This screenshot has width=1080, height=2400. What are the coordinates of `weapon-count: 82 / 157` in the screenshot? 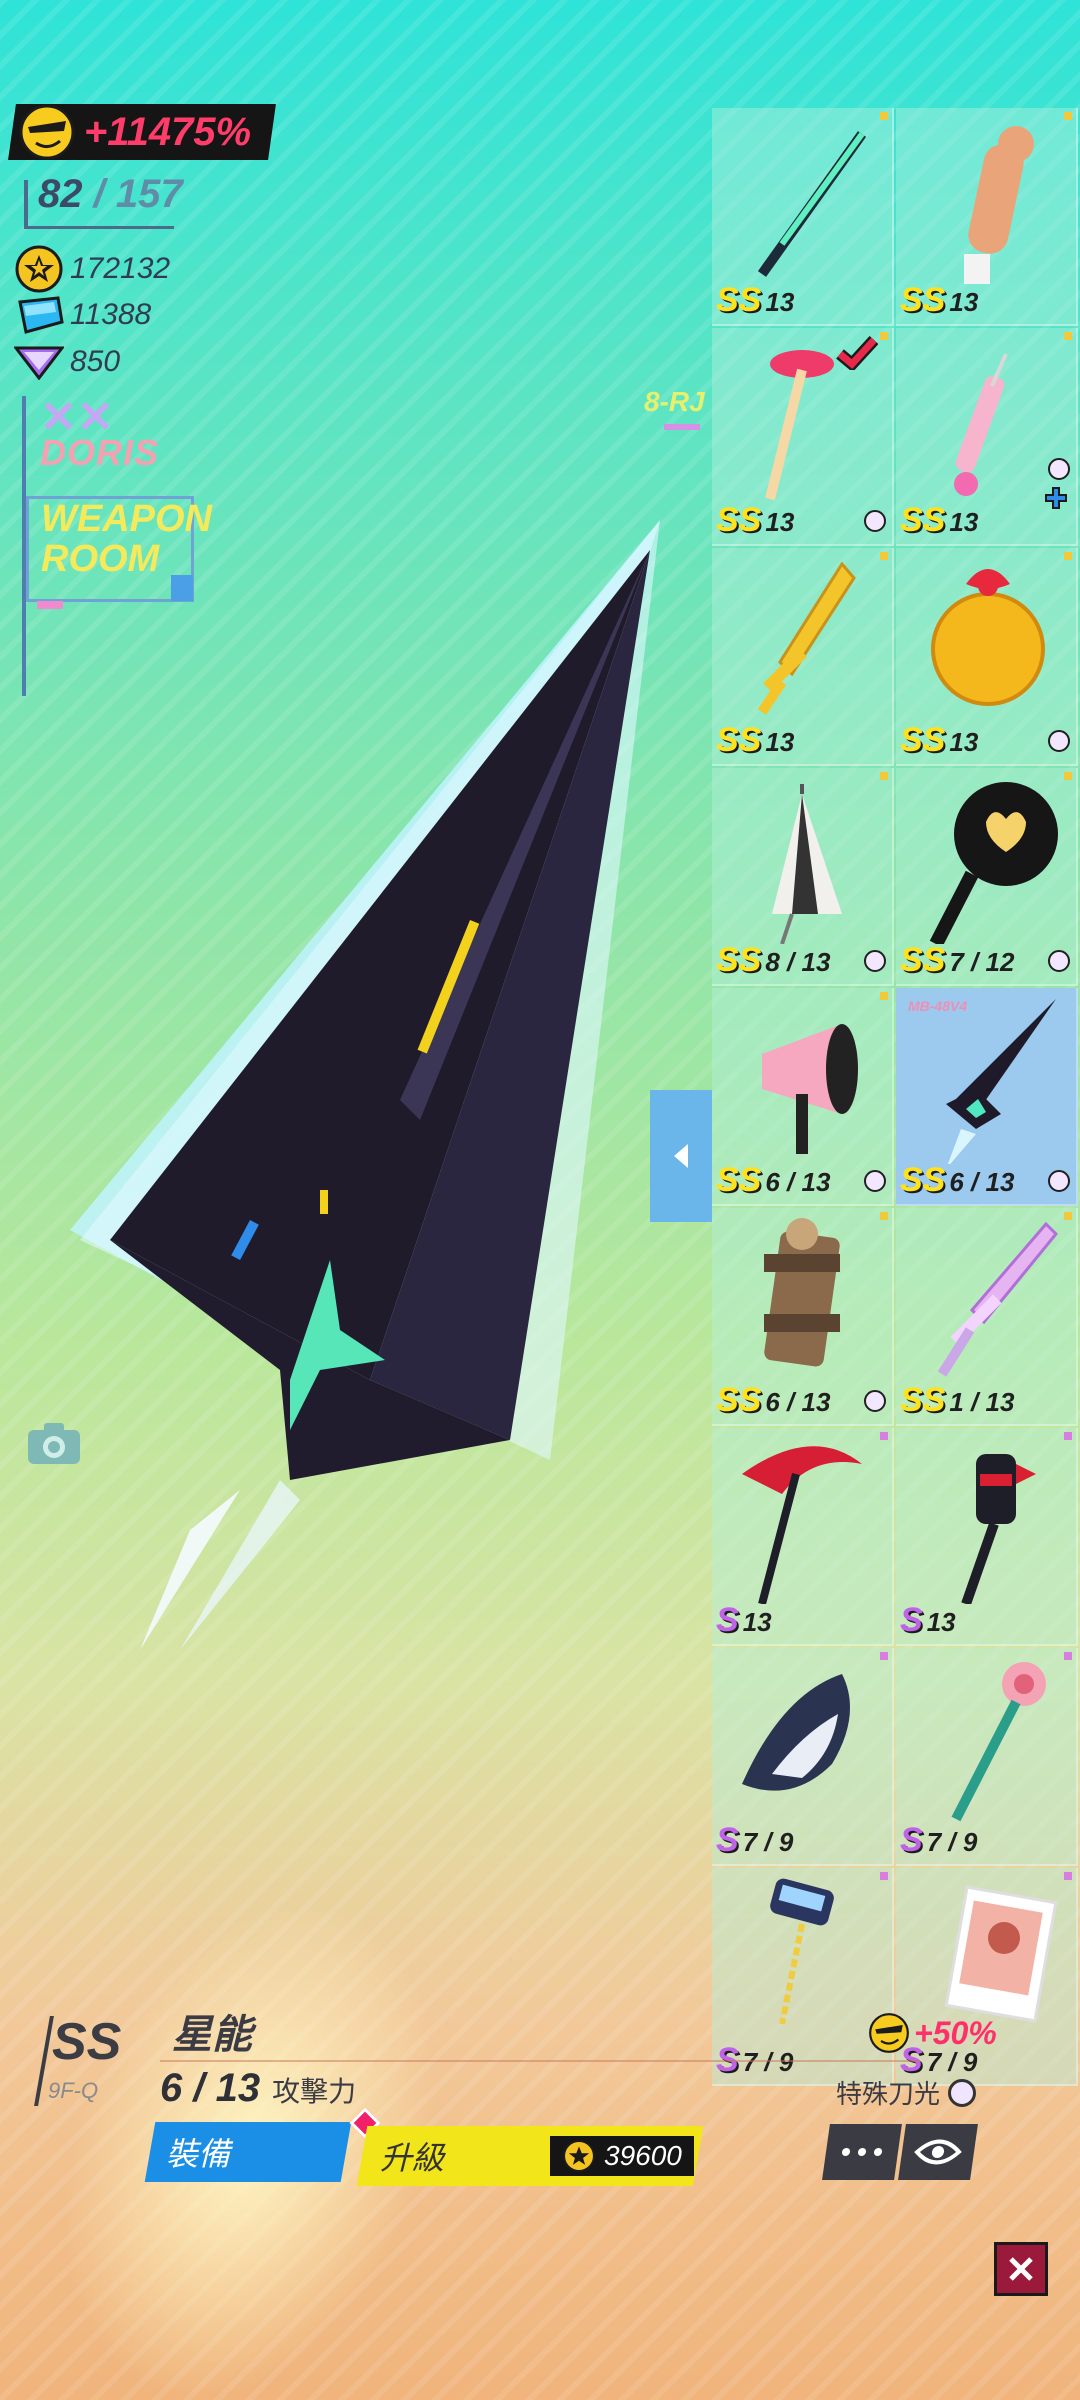 It's located at (110, 194).